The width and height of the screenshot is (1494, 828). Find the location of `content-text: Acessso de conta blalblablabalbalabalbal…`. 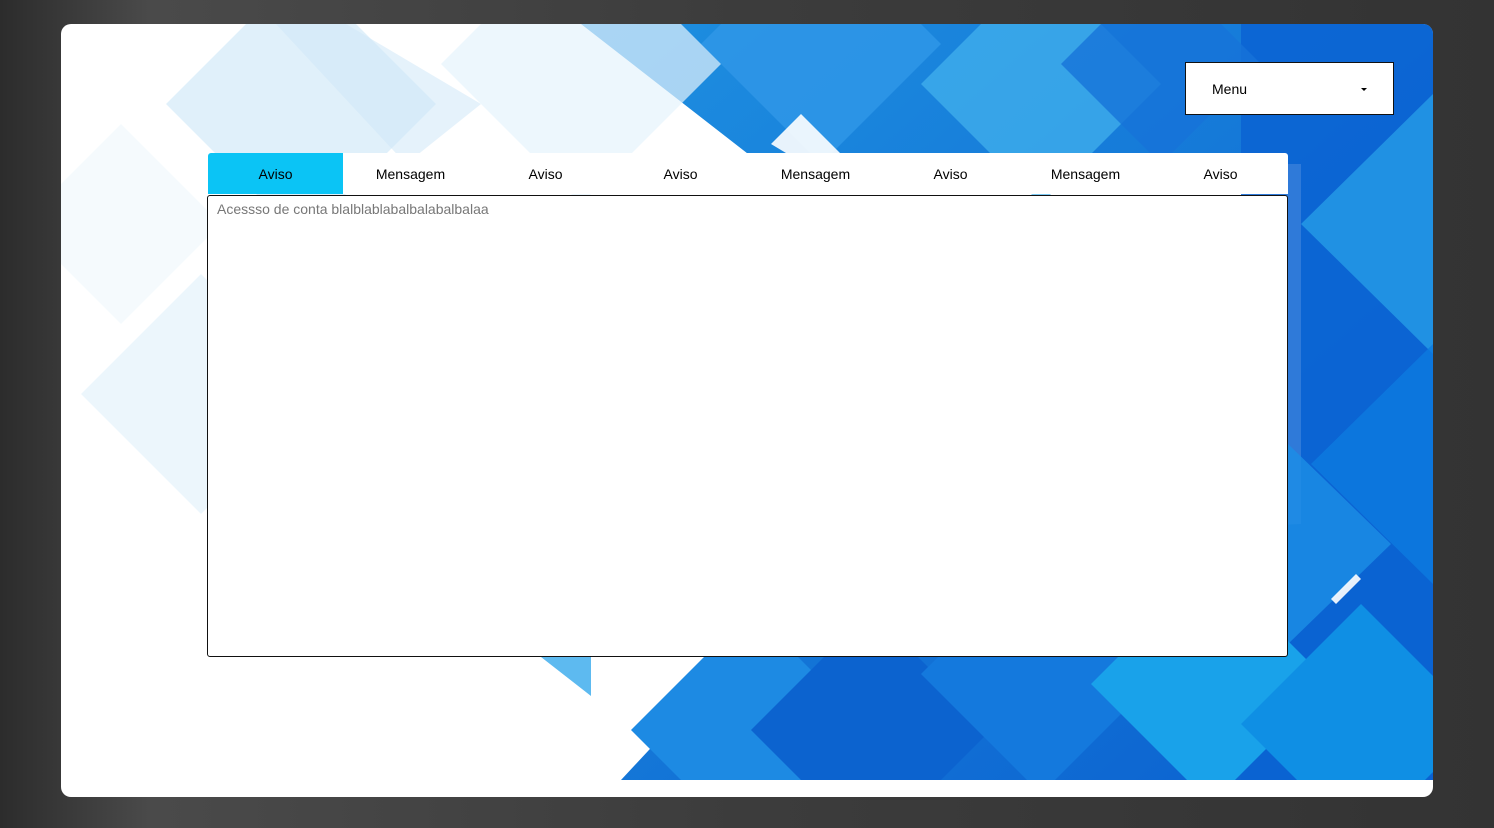

content-text: Acessso de conta blalblablabalbalabalbal… is located at coordinates (353, 209).